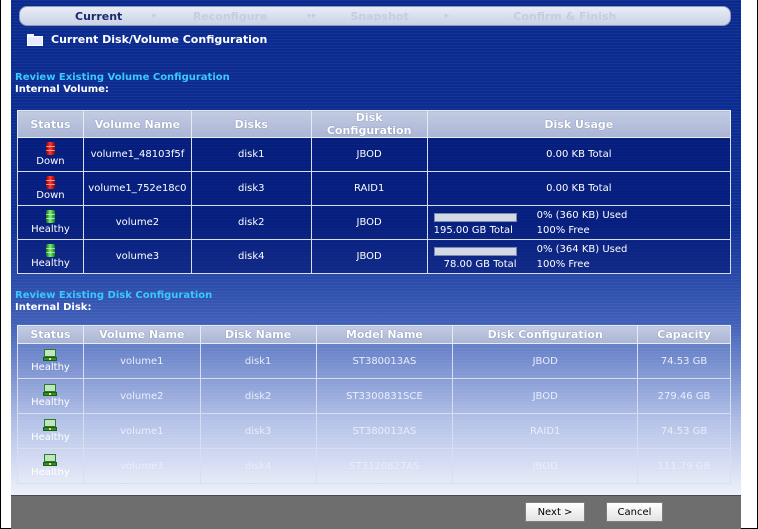 The image size is (758, 529). Describe the element at coordinates (251, 222) in the screenshot. I see `disks: disk2` at that location.